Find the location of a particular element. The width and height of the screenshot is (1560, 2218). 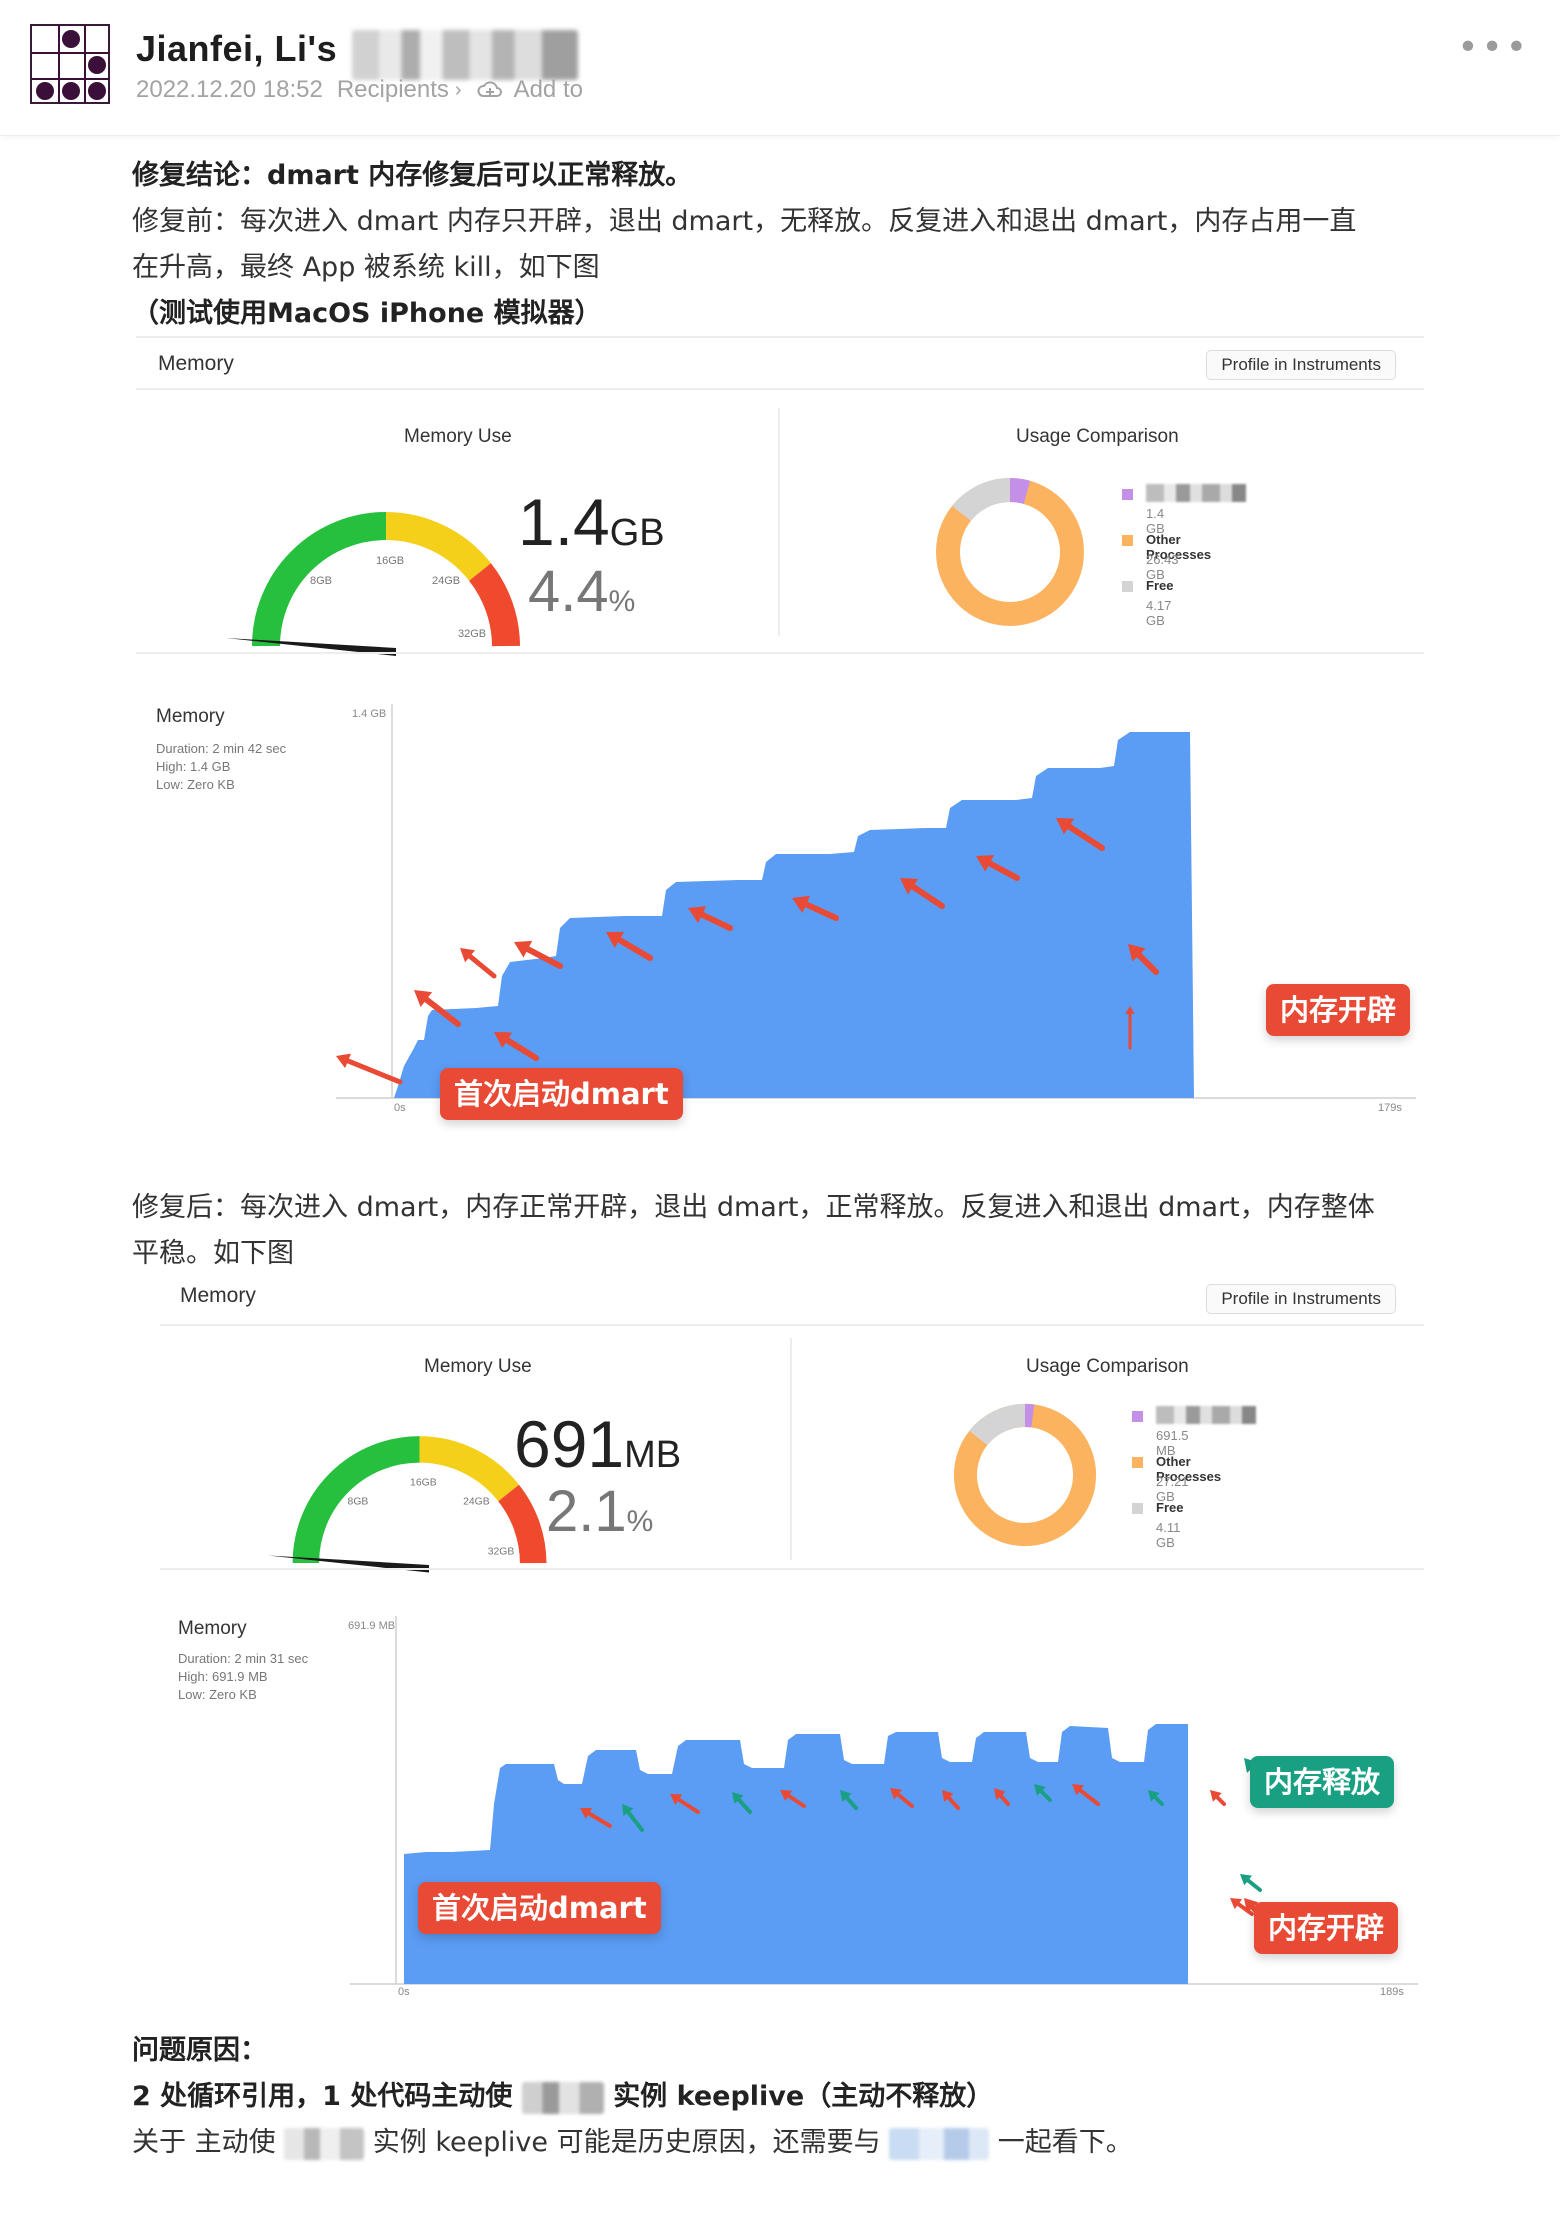

test-note-text: （测试使用MacOS iPhone 模拟器） is located at coordinates (367, 313).